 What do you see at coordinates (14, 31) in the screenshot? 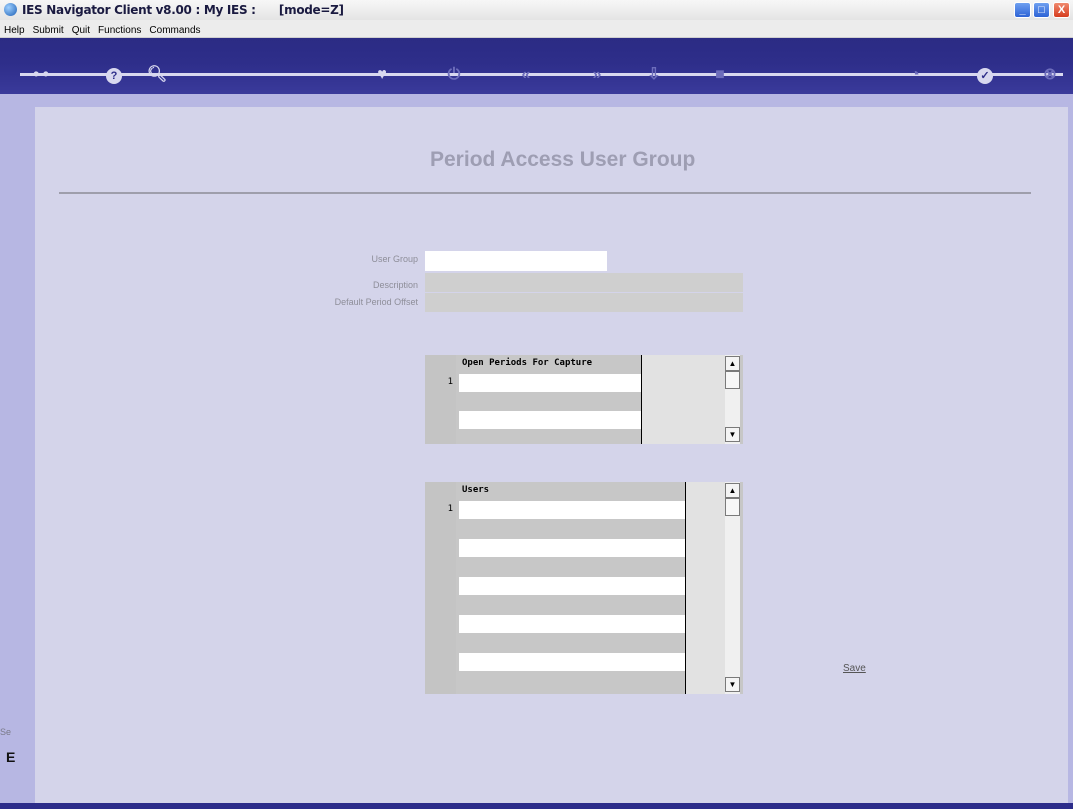
I see `menu-help: Help` at bounding box center [14, 31].